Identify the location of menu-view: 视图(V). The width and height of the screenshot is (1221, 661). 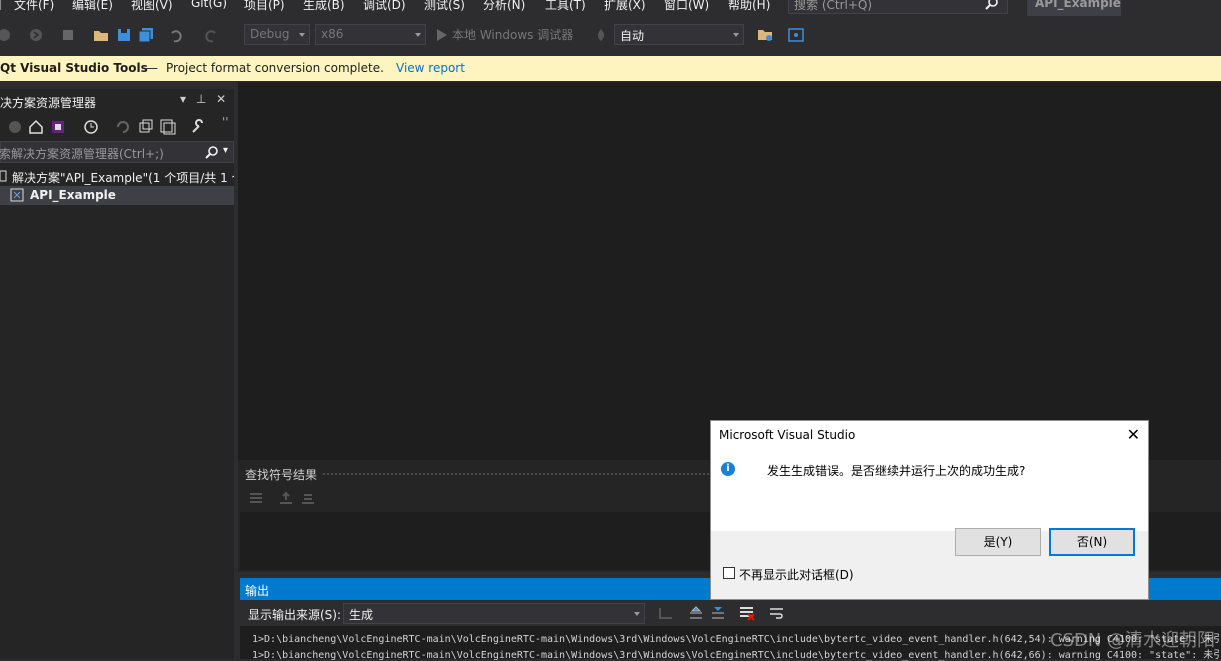
(152, 6).